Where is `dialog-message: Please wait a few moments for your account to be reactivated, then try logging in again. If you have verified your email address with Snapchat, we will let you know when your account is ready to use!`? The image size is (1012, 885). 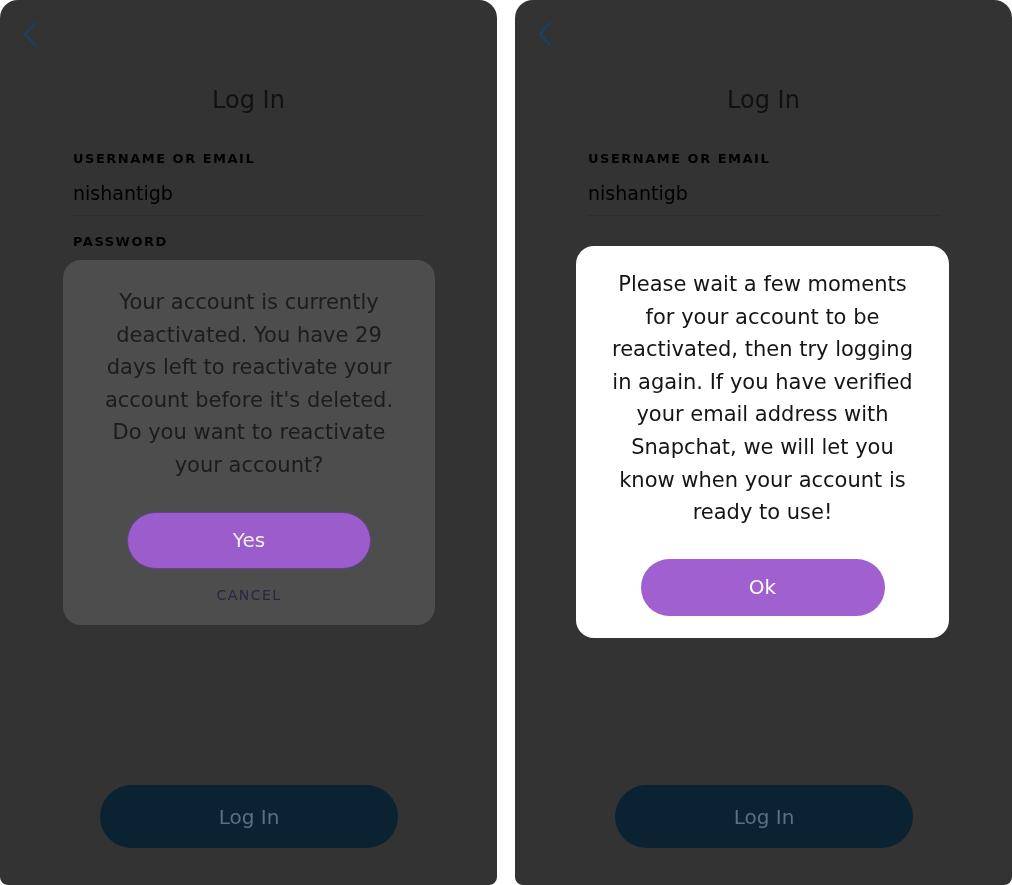 dialog-message: Please wait a few moments for your account to be reactivated, then try logging in again. If you have verified your email address with Snapchat, we will let you know when your account is ready to use! is located at coordinates (762, 399).